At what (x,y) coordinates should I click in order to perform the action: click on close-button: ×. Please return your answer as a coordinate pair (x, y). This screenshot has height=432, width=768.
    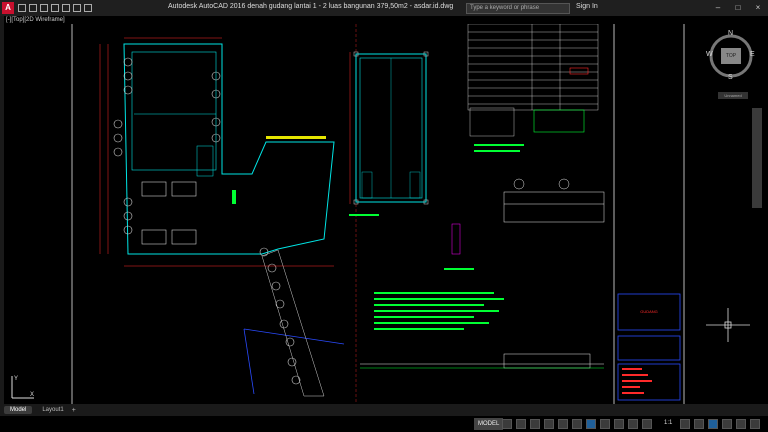
    Looking at the image, I should click on (758, 8).